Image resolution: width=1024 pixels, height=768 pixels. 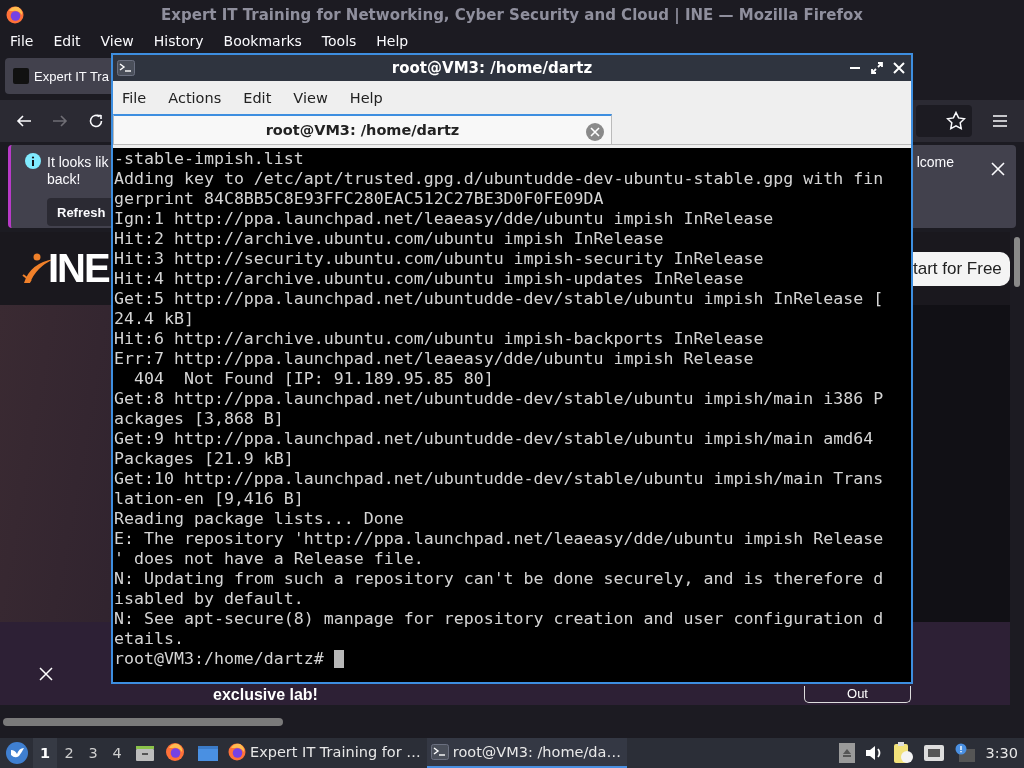 What do you see at coordinates (154, 319) in the screenshot?
I see `output-line: 24.4 kB]` at bounding box center [154, 319].